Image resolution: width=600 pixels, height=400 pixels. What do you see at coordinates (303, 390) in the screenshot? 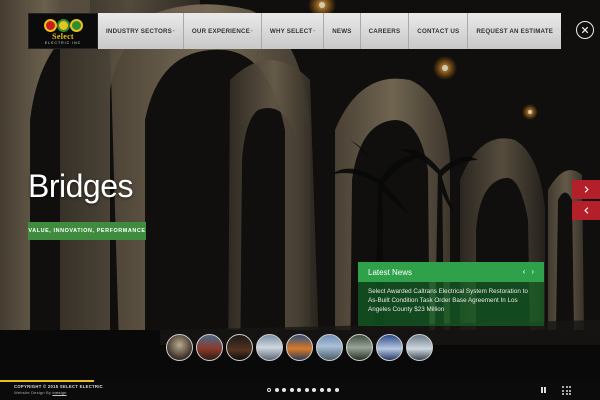
I see `slide-pagination` at bounding box center [303, 390].